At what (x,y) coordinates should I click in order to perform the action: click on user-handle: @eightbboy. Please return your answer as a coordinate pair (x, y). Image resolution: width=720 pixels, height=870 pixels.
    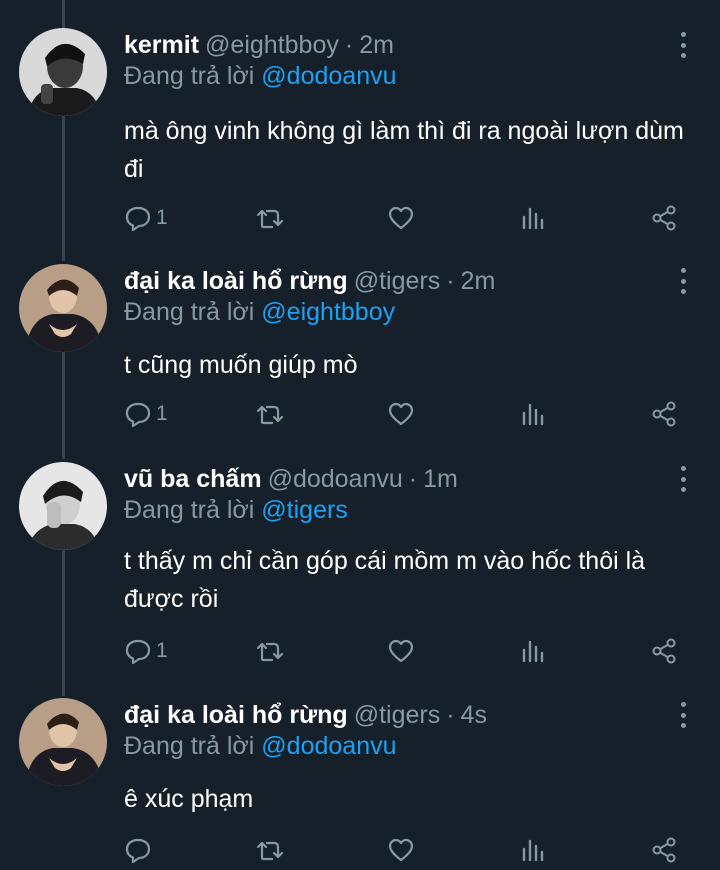
    Looking at the image, I should click on (272, 45).